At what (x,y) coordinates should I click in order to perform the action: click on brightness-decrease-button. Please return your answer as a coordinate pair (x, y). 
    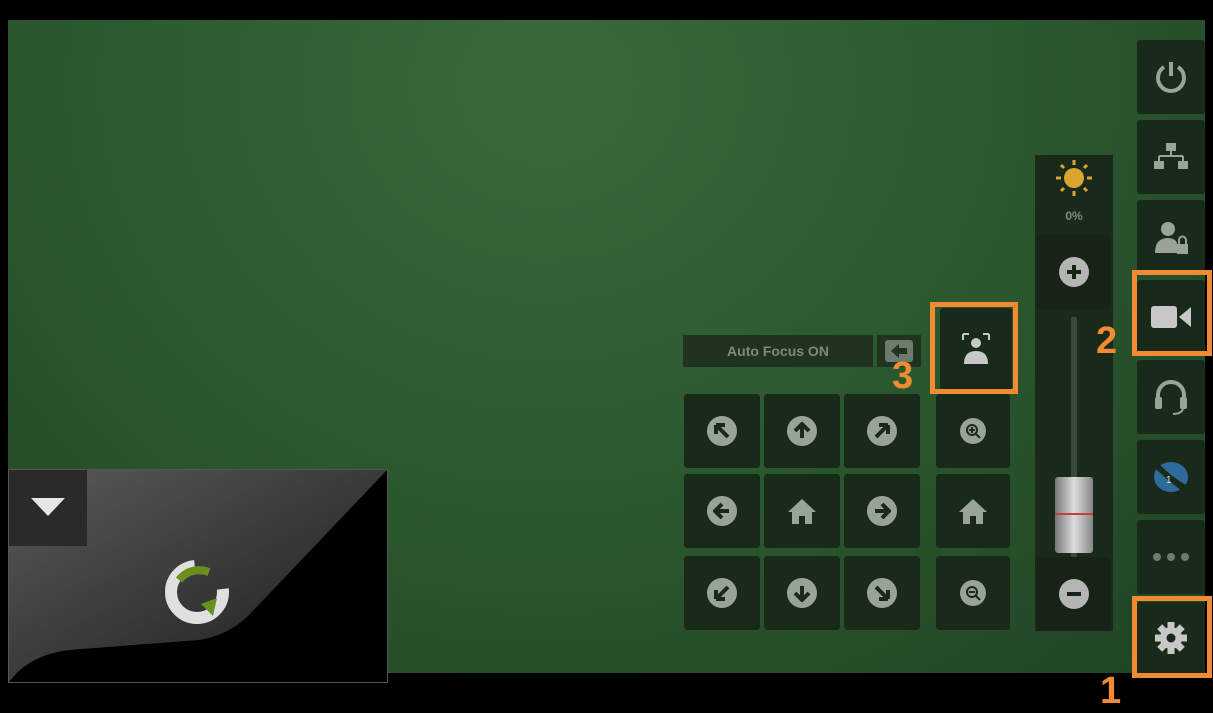
    Looking at the image, I should click on (1074, 594).